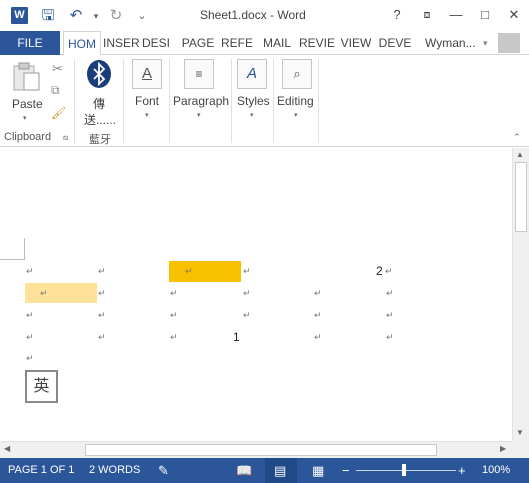  What do you see at coordinates (28, 137) in the screenshot?
I see `clipboard-group-label: Clipboard` at bounding box center [28, 137].